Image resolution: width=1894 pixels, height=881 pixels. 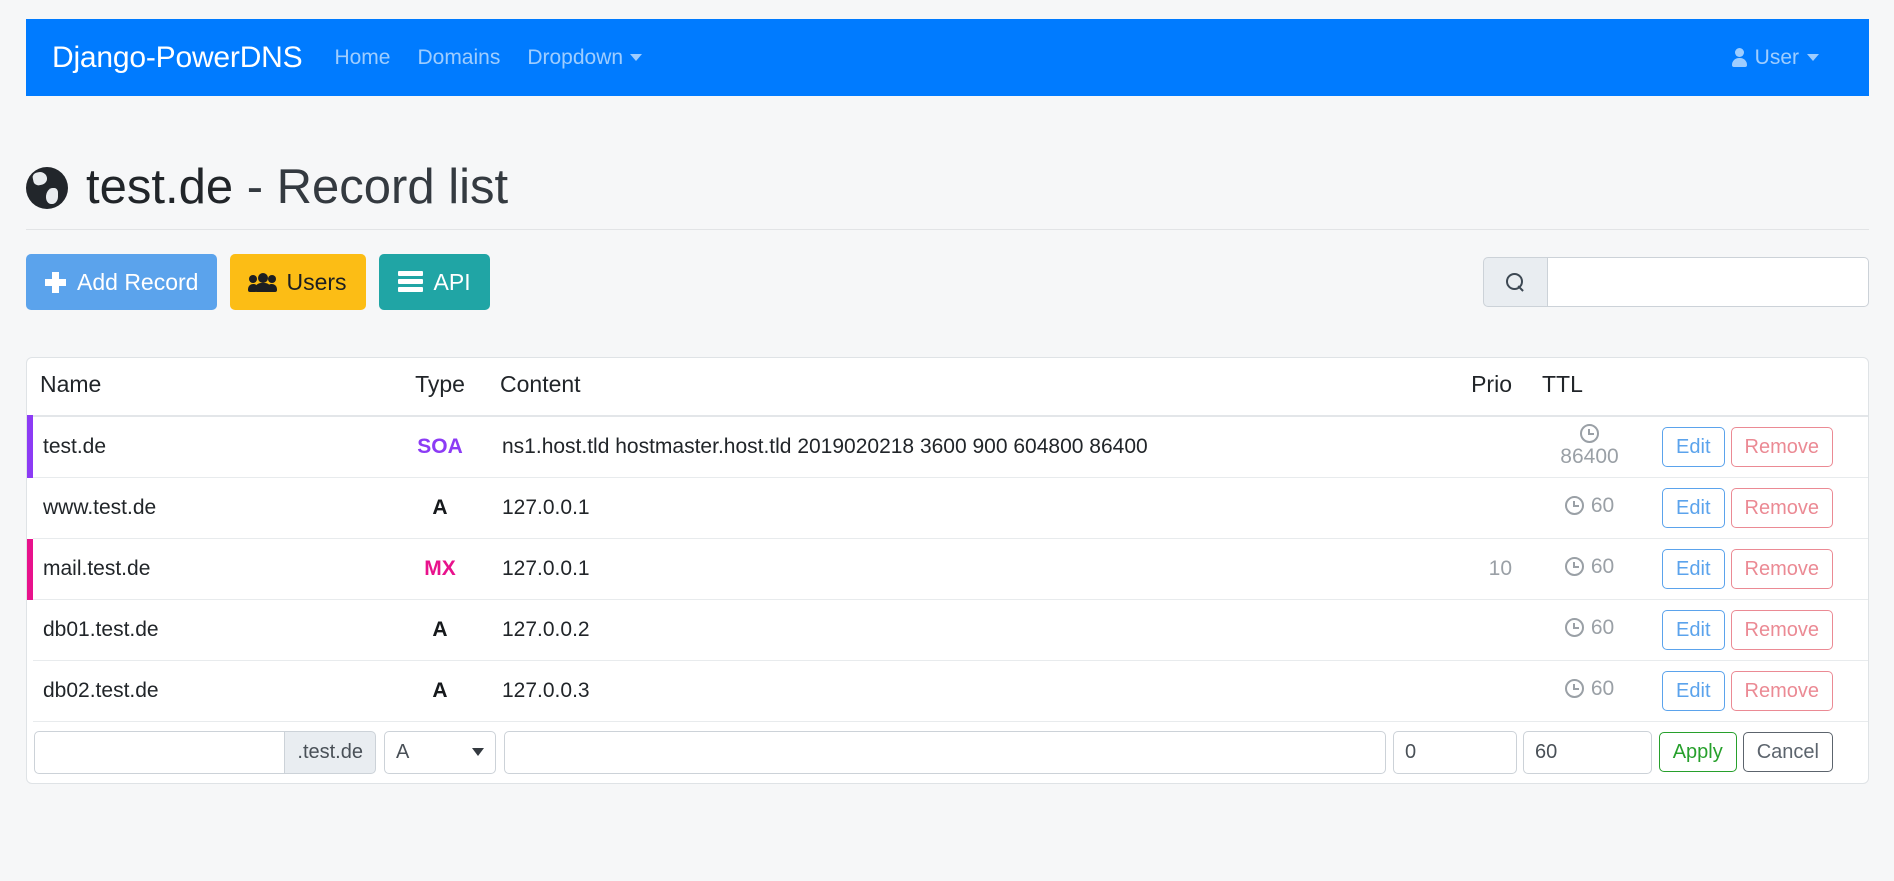 I want to click on table-row: www.test.de A 127.0.0.1 60 Edit Remove, so click(x=949, y=508).